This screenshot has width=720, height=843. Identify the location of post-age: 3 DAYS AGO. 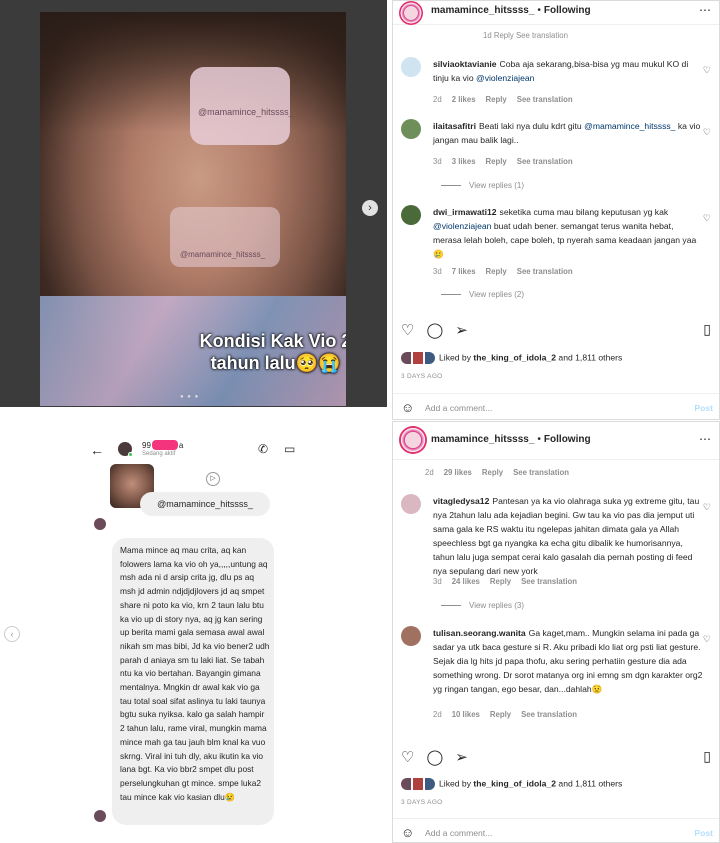
(422, 802).